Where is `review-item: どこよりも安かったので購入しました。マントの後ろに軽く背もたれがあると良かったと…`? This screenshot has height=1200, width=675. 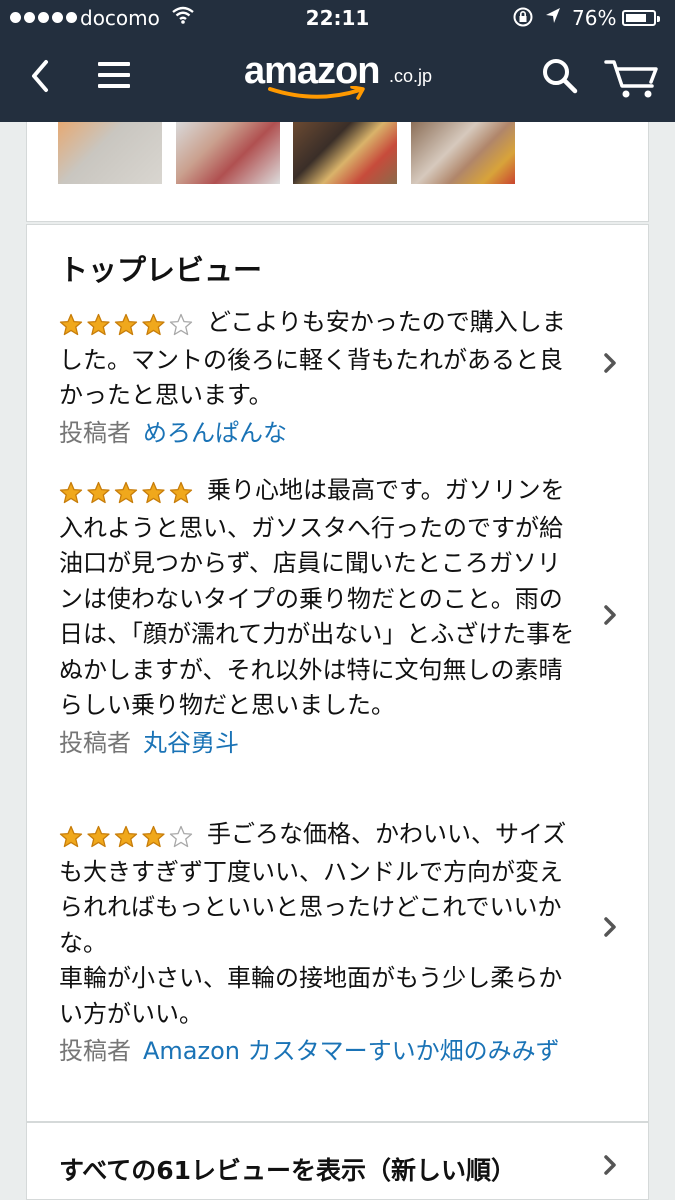
review-item: どこよりも安かったので購入しました。マントの後ろに軽く背もたれがあると良かったと… is located at coordinates (337, 378).